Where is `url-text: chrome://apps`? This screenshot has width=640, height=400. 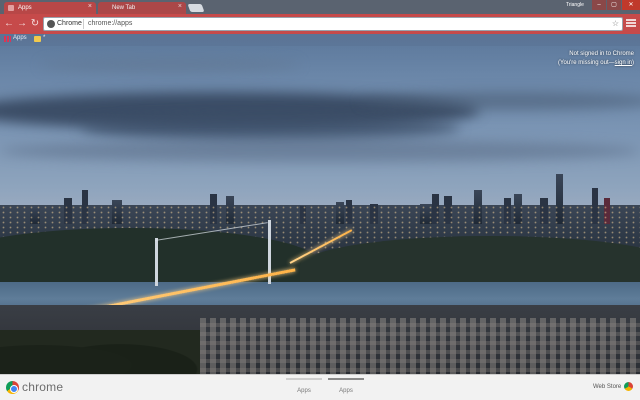 url-text: chrome://apps is located at coordinates (110, 24).